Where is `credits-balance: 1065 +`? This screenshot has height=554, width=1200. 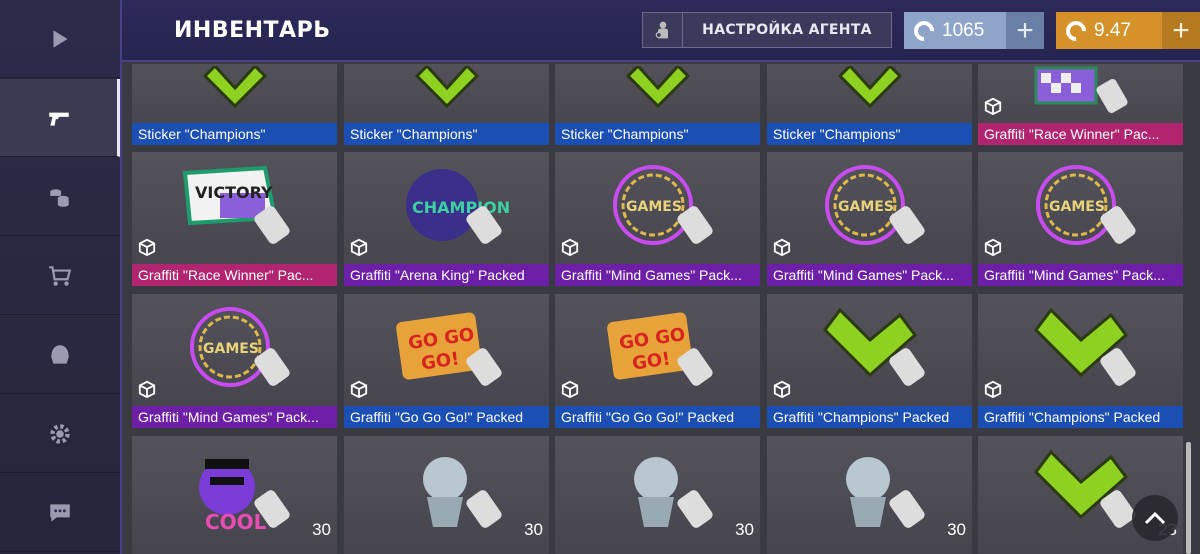 credits-balance: 1065 + is located at coordinates (974, 30).